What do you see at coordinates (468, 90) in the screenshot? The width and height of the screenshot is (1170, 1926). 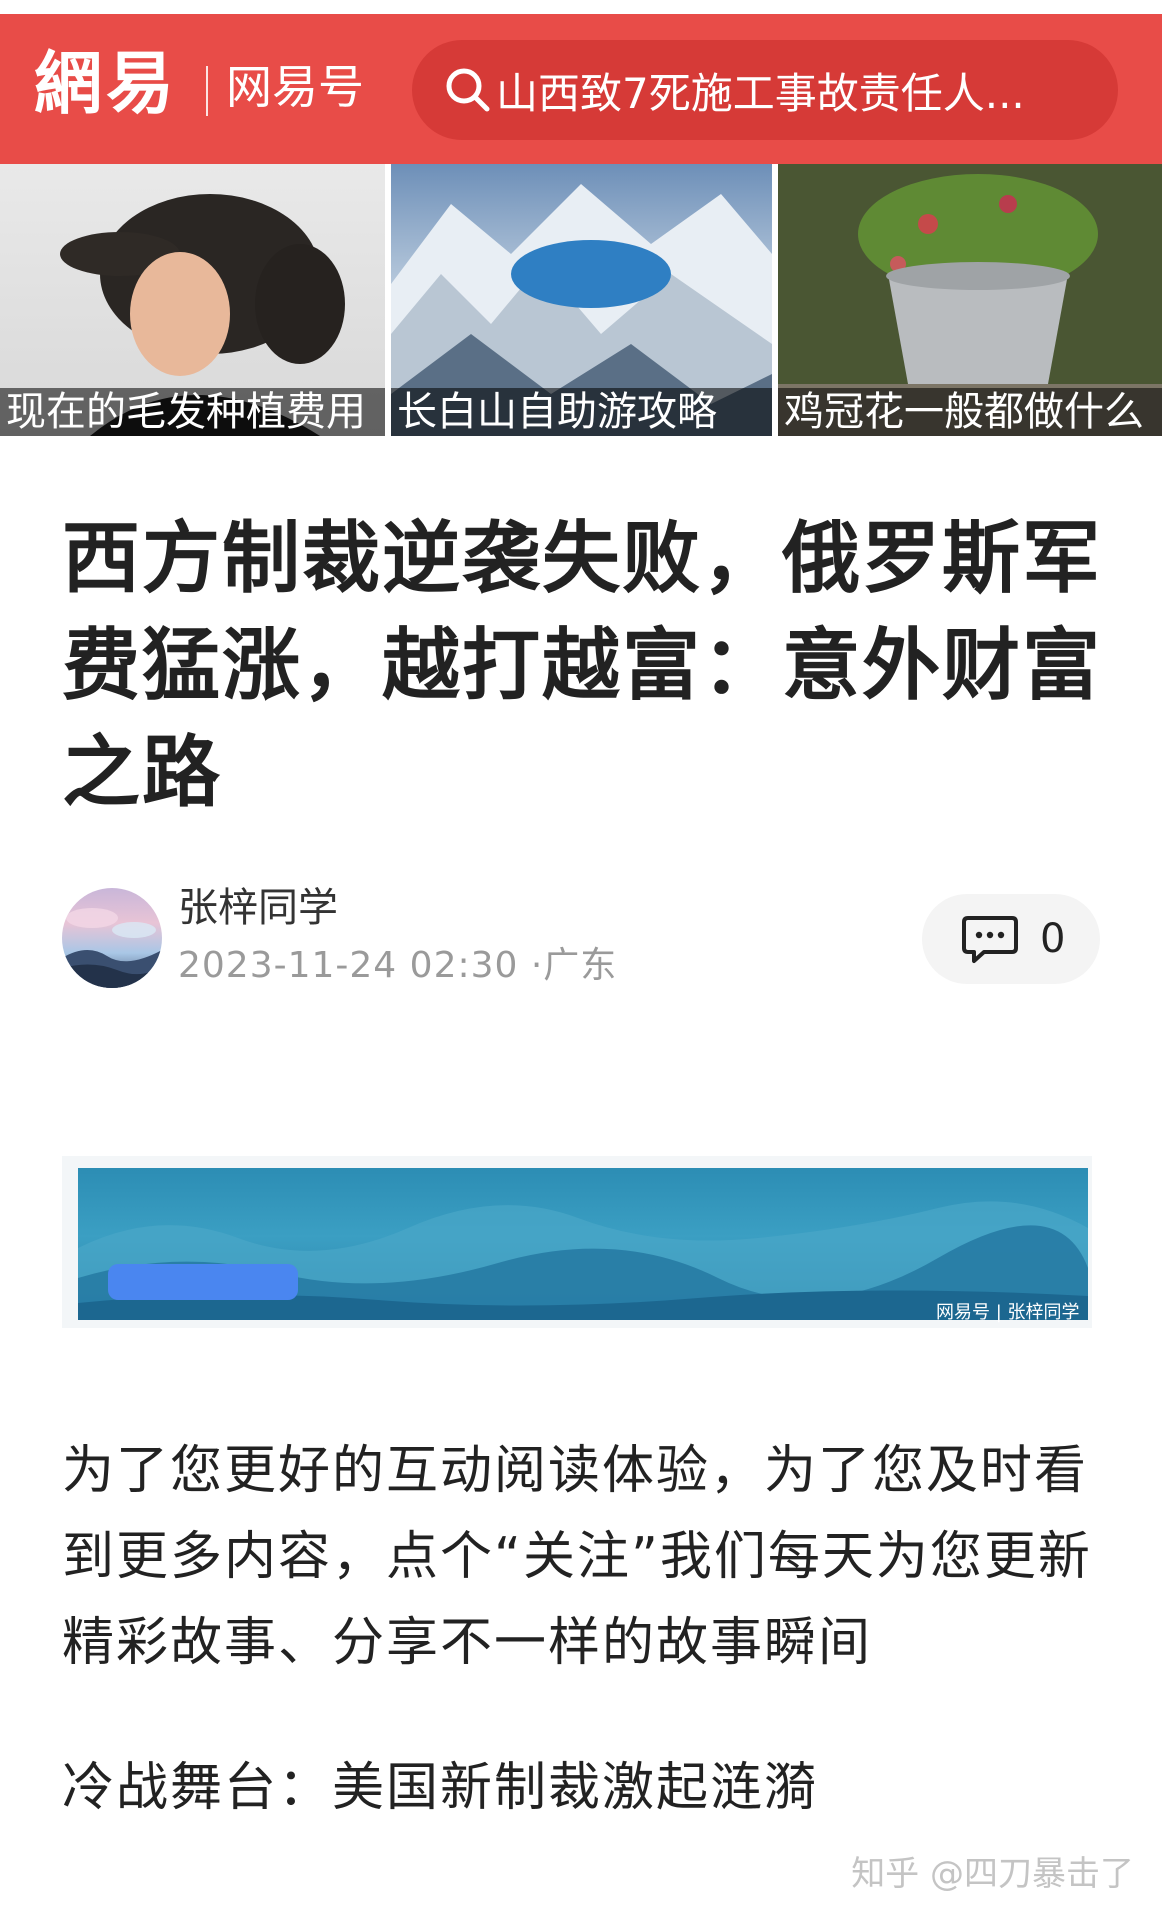 I see `search-icon` at bounding box center [468, 90].